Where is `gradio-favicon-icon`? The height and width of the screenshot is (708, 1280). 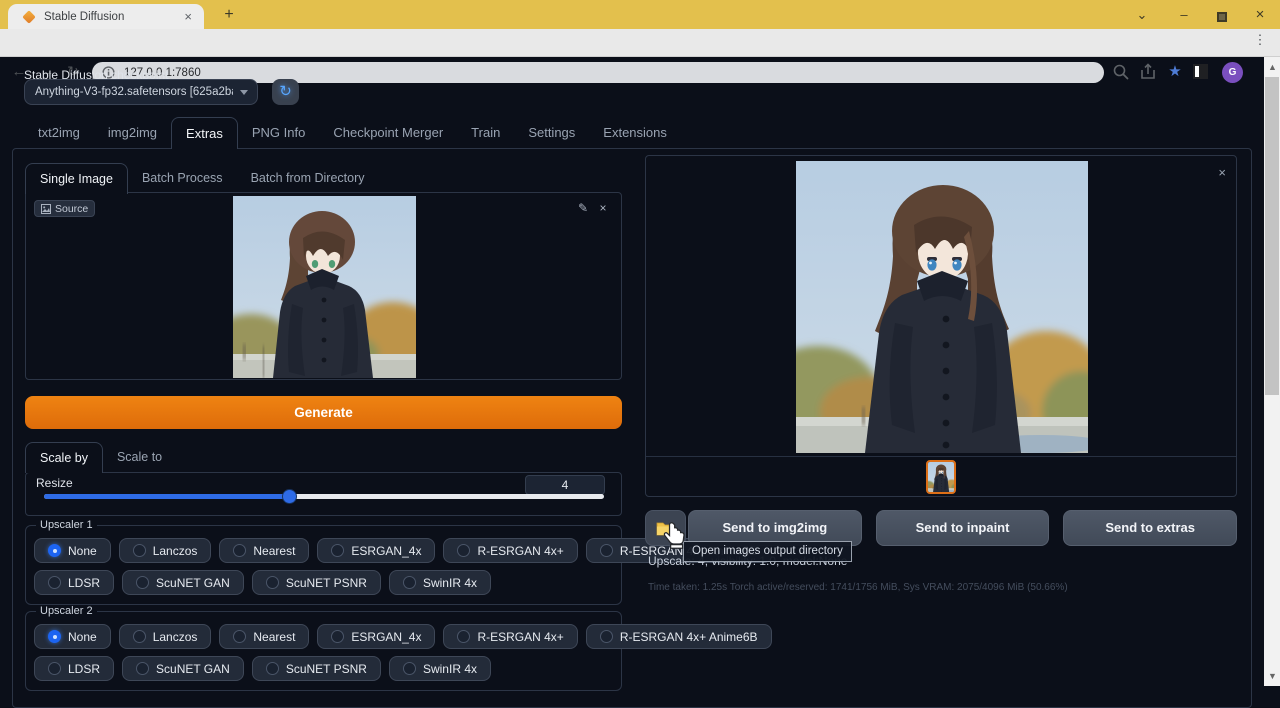
gradio-favicon-icon is located at coordinates (29, 16).